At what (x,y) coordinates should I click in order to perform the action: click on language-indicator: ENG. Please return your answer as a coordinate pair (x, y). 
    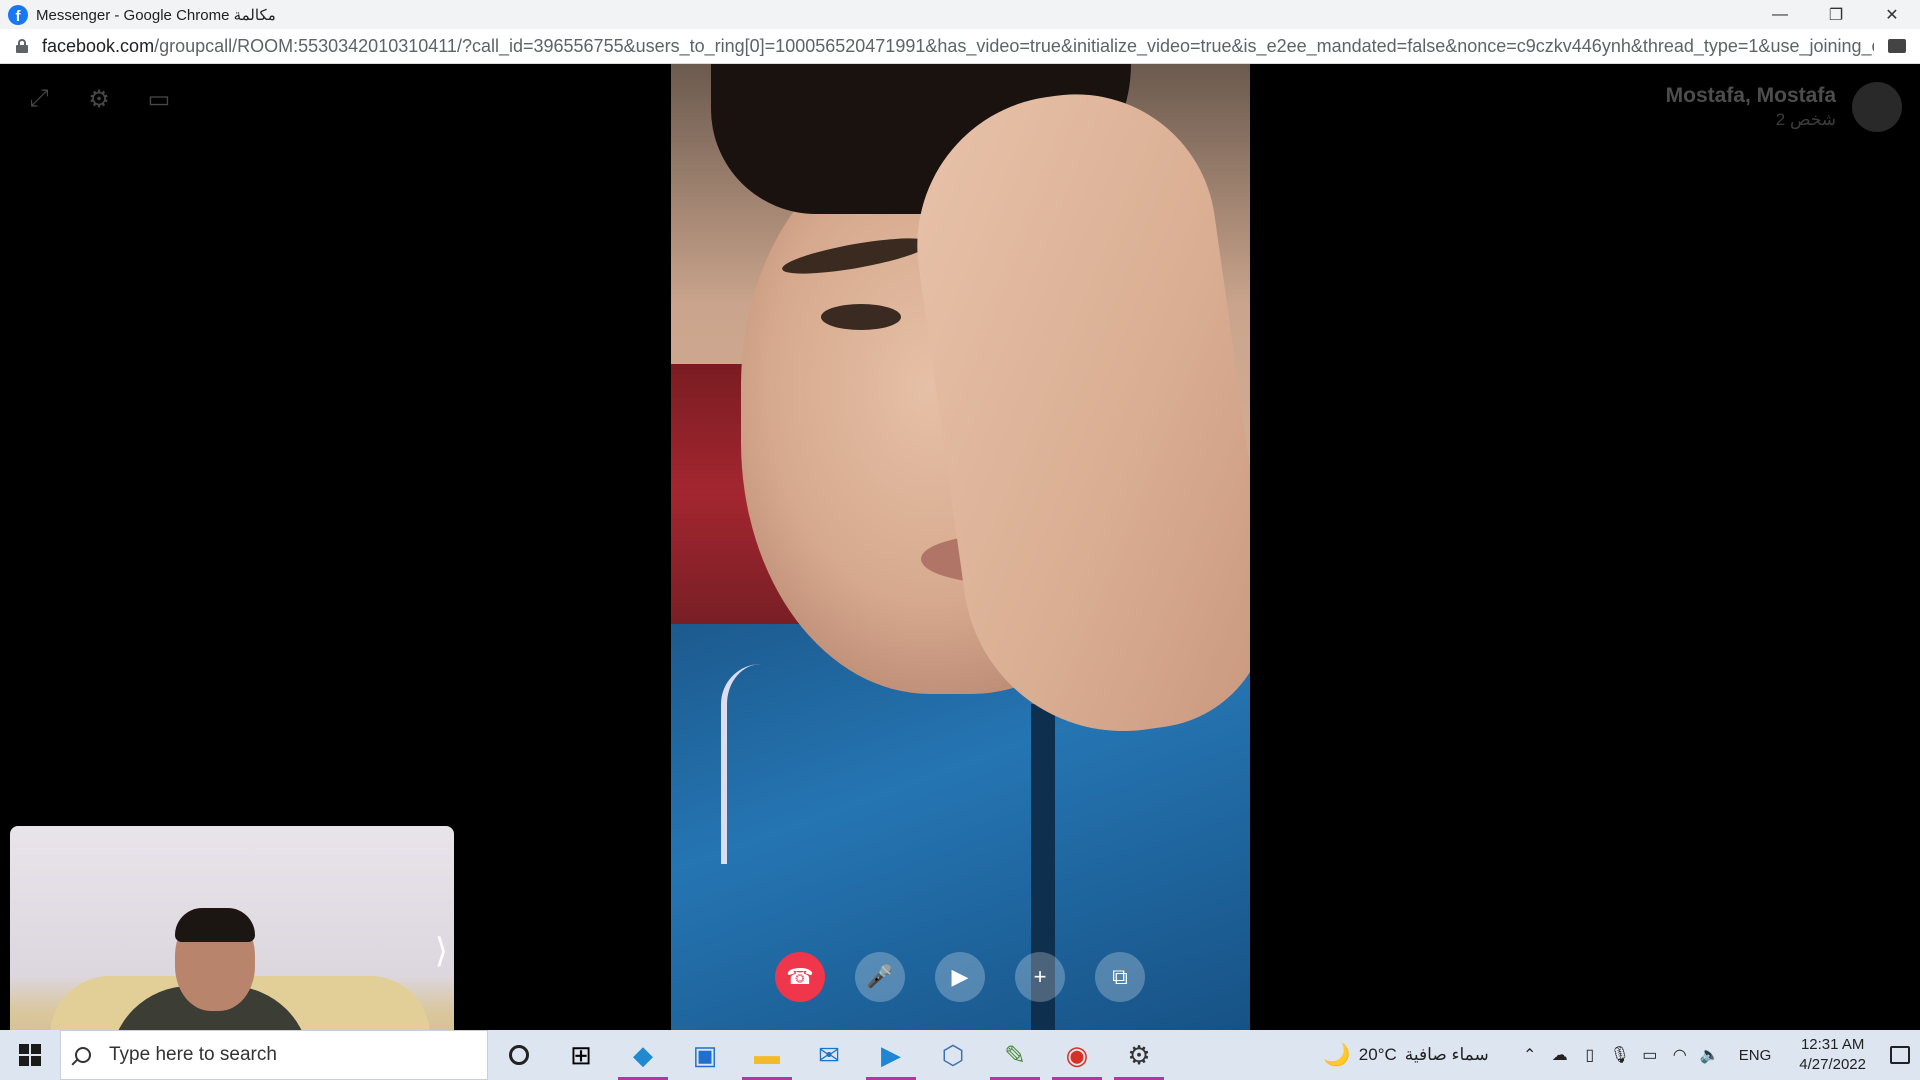
    Looking at the image, I should click on (1755, 1055).